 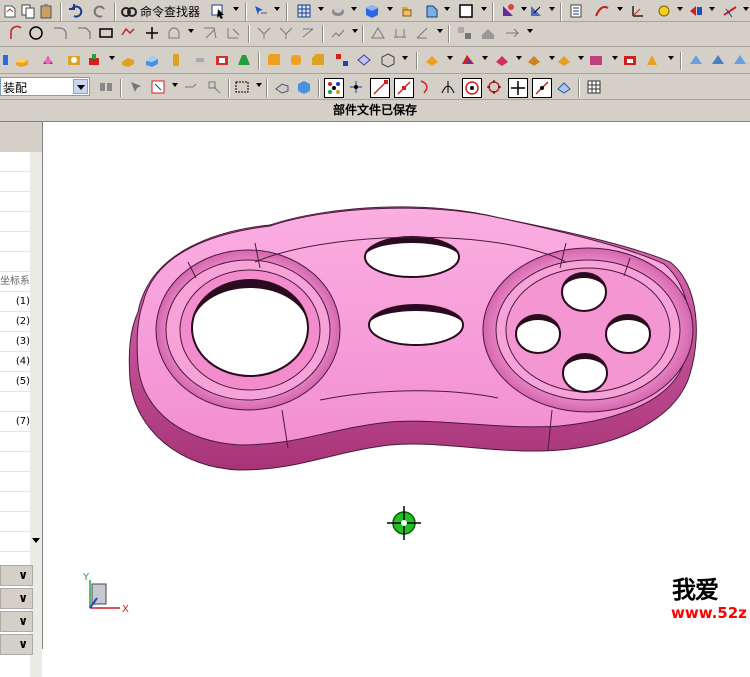 What do you see at coordinates (502, 60) in the screenshot?
I see `trim-body-icon` at bounding box center [502, 60].